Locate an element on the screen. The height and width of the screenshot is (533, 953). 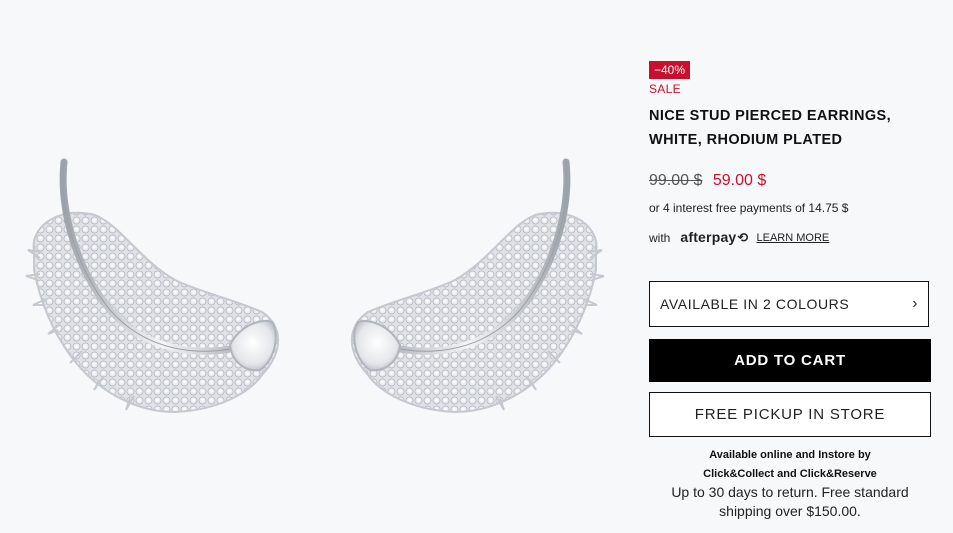
availability-line-2: Click&Collect and Click&Reserve is located at coordinates (790, 474).